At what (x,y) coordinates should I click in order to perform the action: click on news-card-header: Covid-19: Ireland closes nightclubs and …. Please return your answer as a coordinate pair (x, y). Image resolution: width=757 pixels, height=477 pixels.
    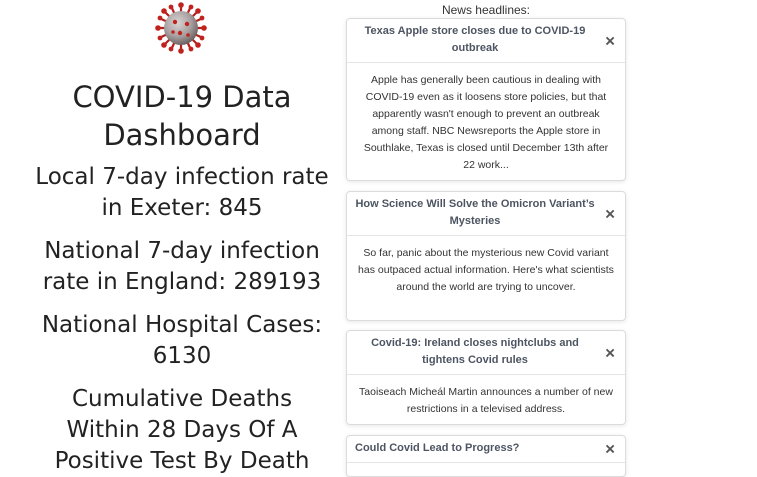
    Looking at the image, I should click on (486, 353).